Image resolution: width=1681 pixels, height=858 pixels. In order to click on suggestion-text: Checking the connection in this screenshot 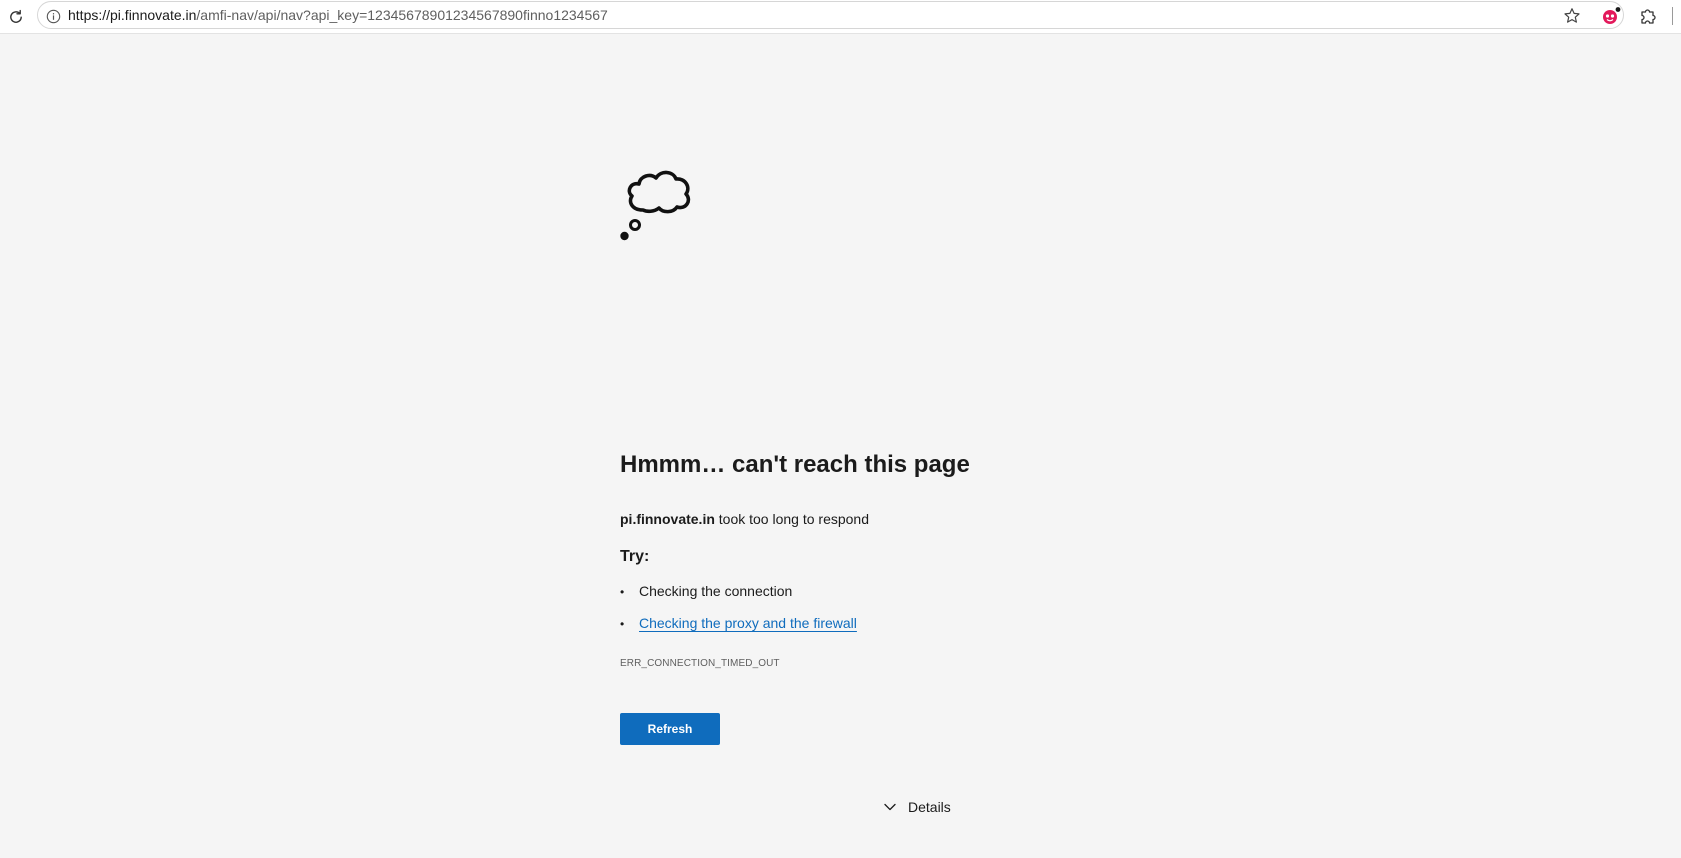, I will do `click(716, 591)`.